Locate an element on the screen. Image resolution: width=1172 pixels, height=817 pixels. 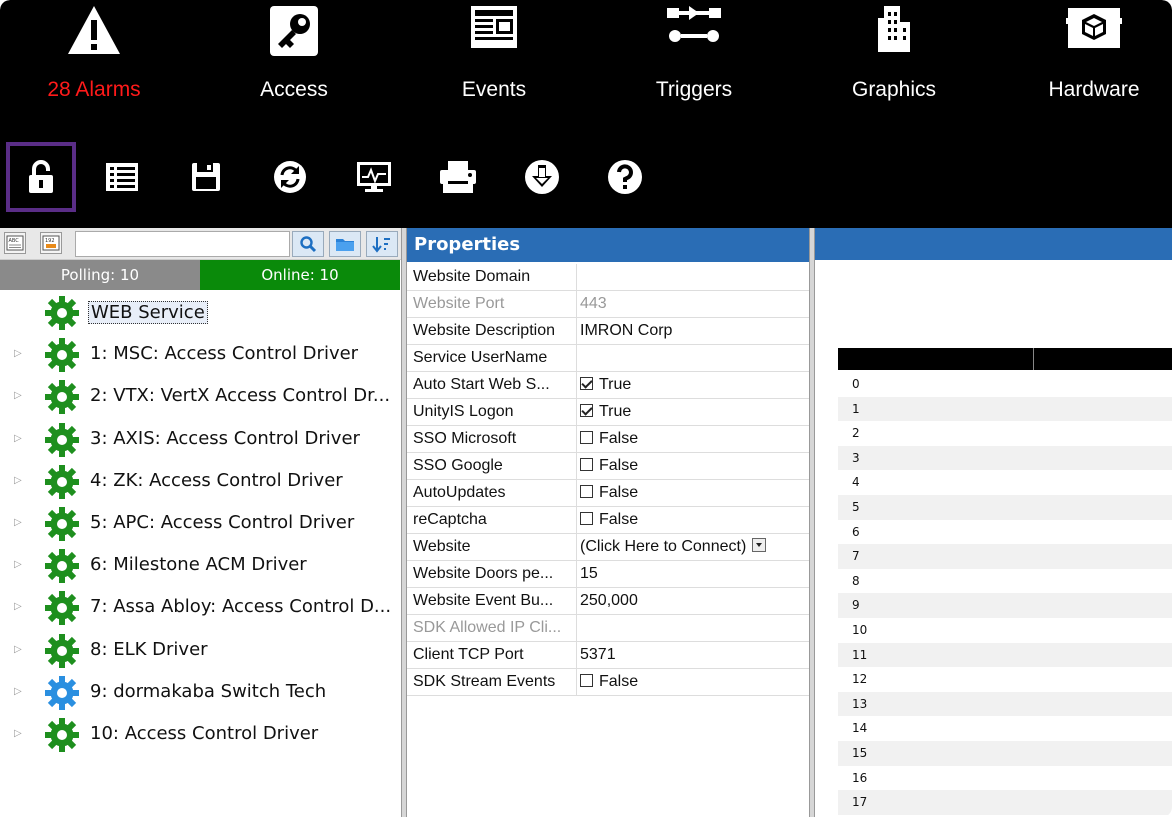
property-row: Website Doors pe... 15 is located at coordinates (608, 574).